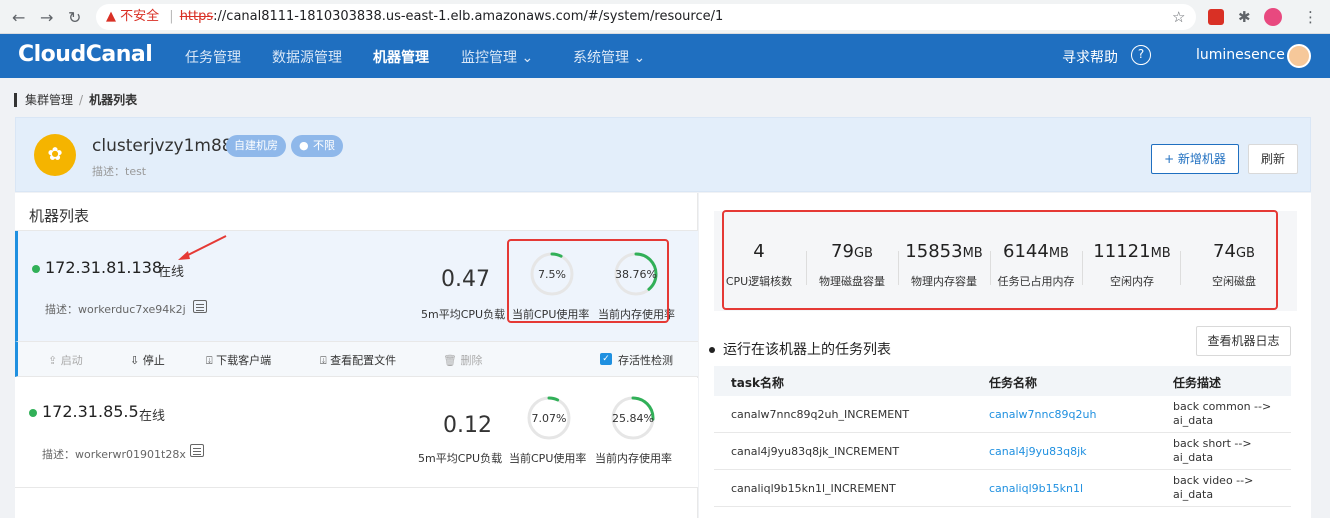  I want to click on warning-icon: ▲, so click(111, 16).